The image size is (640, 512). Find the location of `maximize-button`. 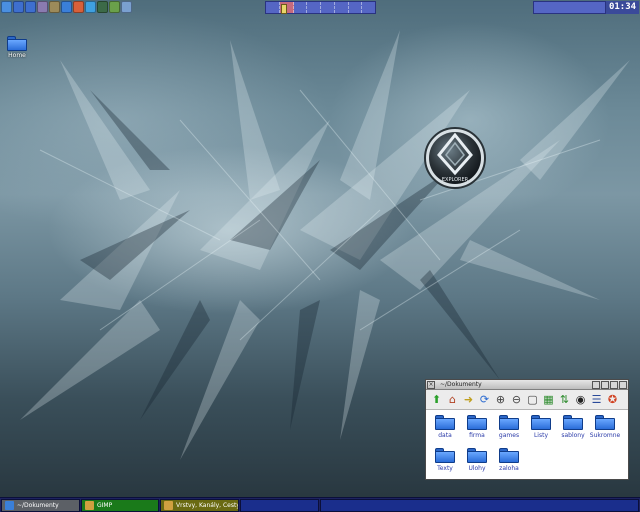

maximize-button is located at coordinates (614, 385).